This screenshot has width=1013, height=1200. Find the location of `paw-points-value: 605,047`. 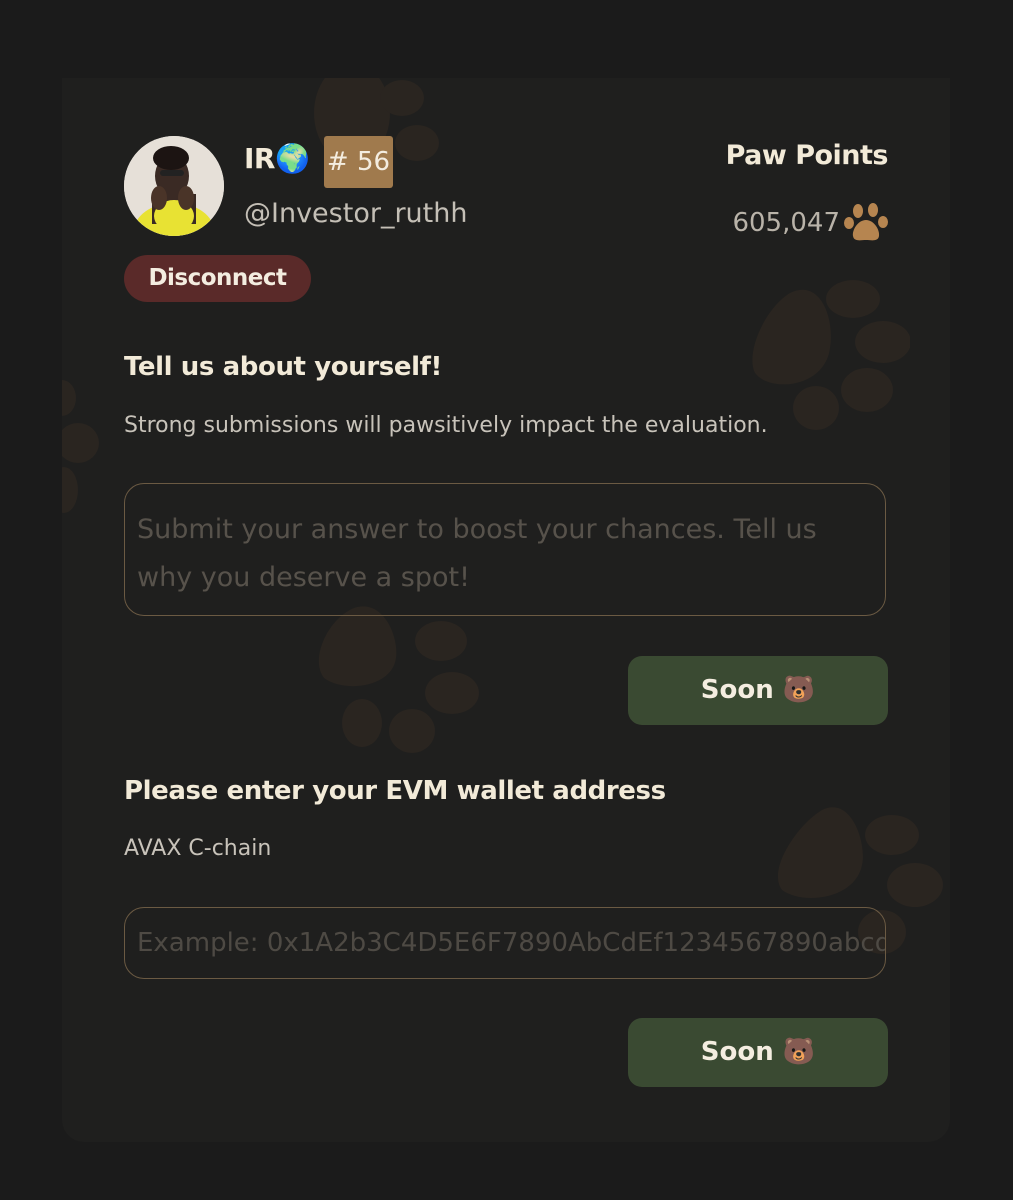

paw-points-value: 605,047 is located at coordinates (786, 223).